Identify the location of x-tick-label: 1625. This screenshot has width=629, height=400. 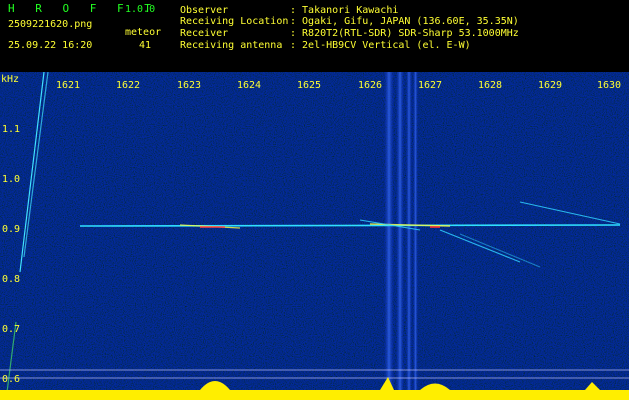
(309, 85).